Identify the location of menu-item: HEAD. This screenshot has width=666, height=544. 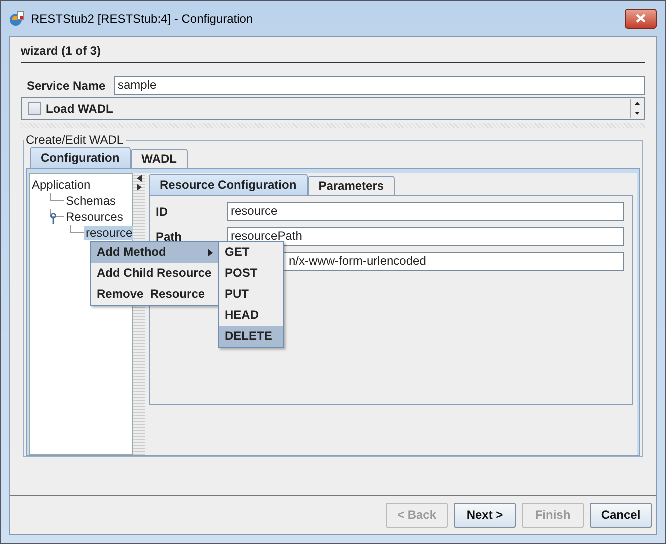
(251, 315).